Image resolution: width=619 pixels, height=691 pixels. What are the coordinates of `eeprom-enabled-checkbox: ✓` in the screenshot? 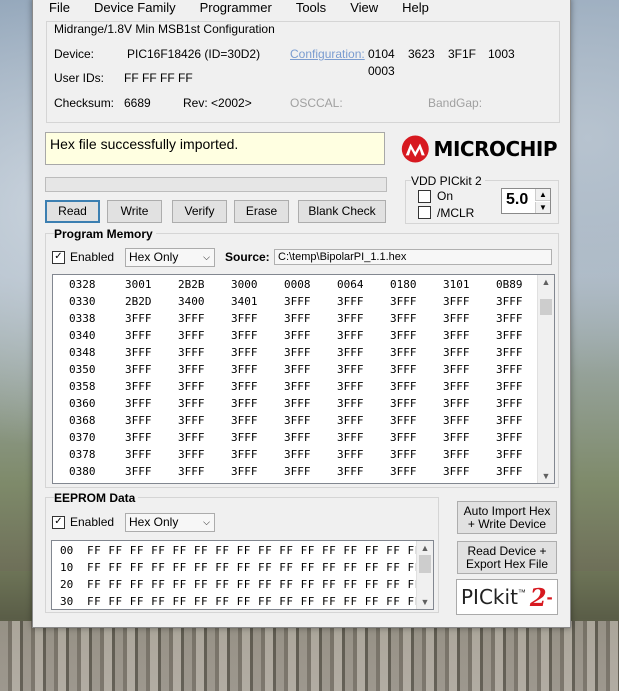 It's located at (58, 522).